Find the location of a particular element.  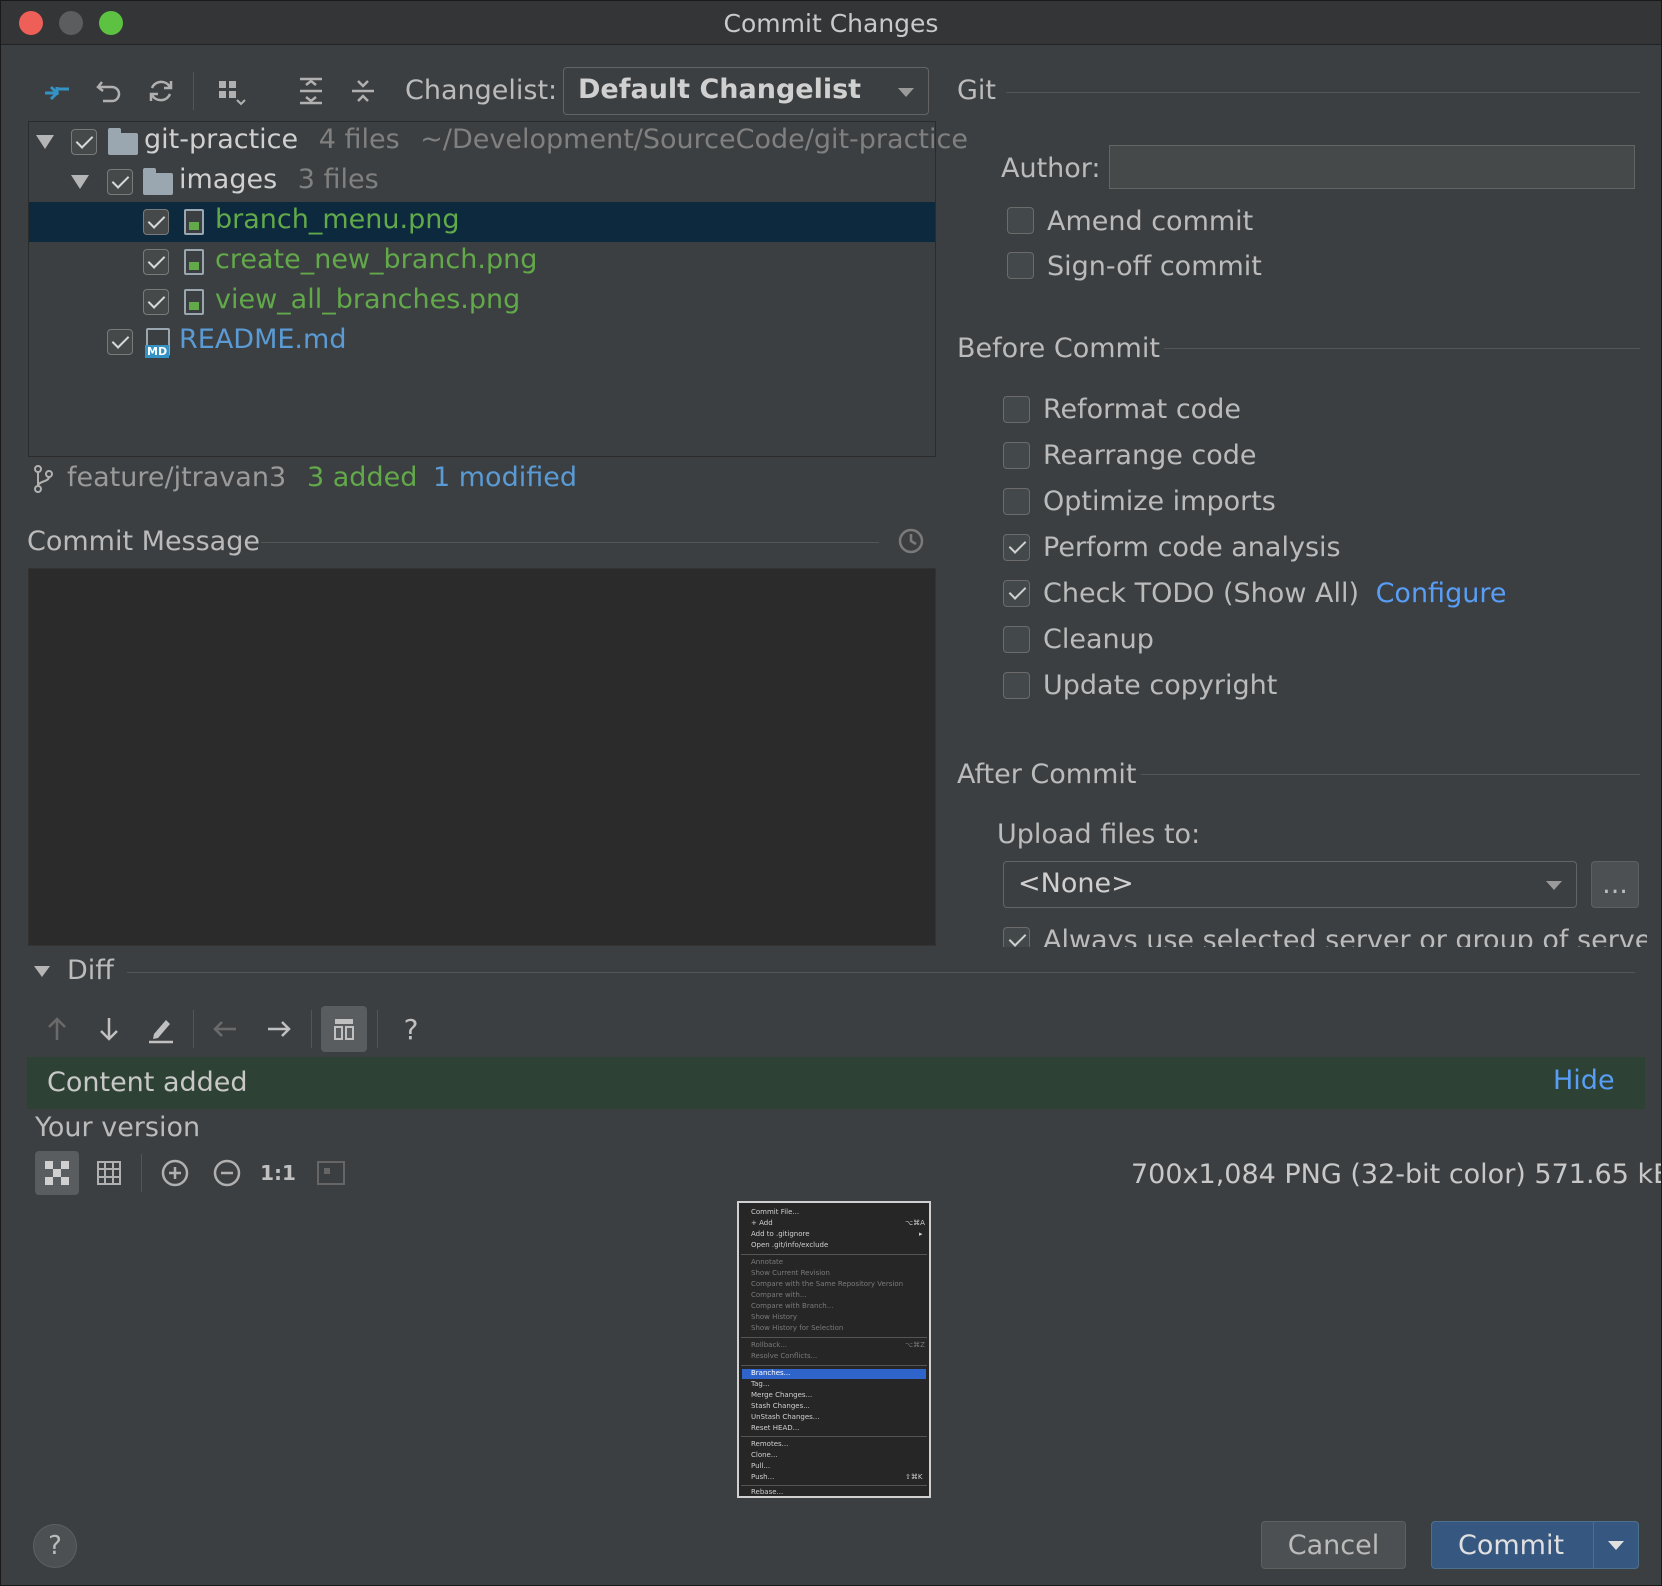

preview-shortcut: ⇧⌘K is located at coordinates (914, 1477).